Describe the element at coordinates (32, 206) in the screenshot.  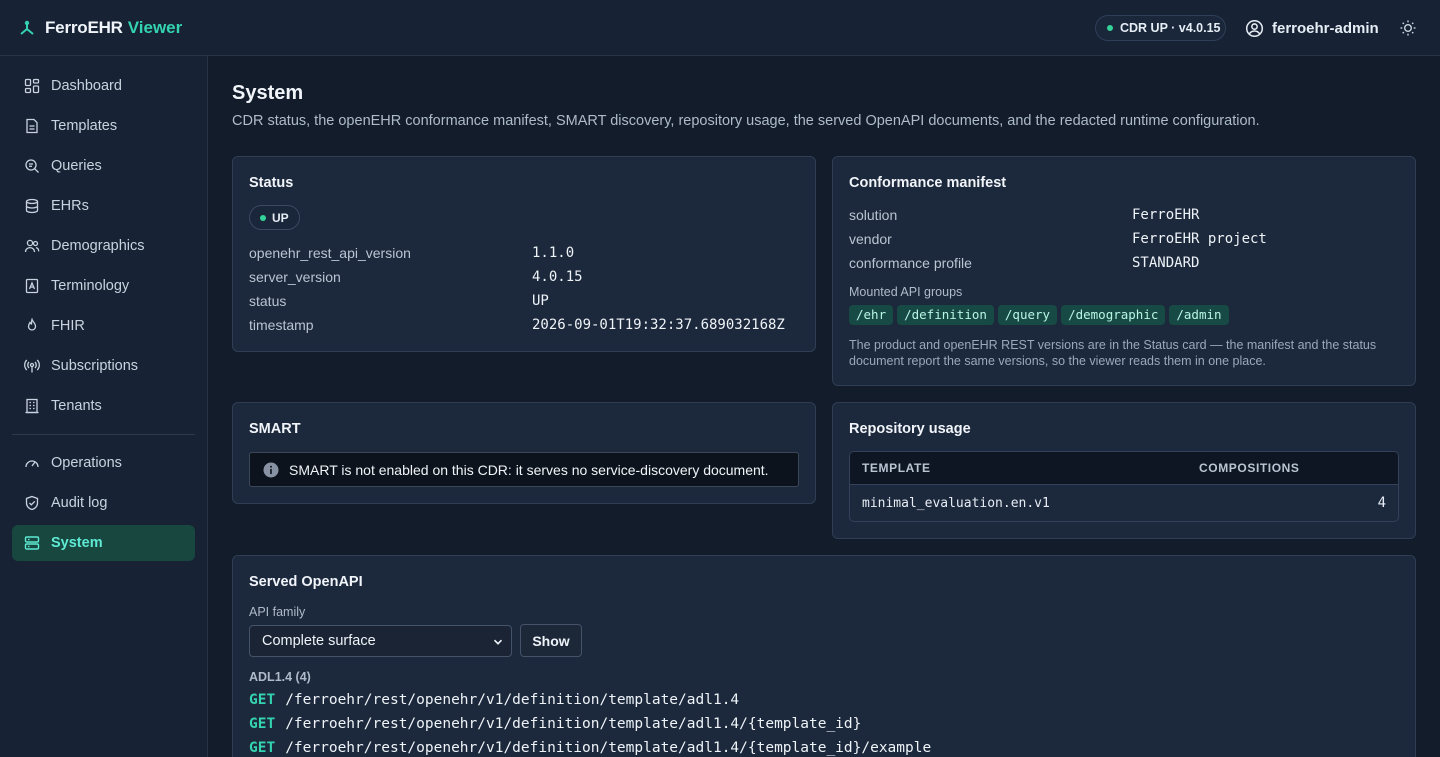
I see `ehrs-icon` at that location.